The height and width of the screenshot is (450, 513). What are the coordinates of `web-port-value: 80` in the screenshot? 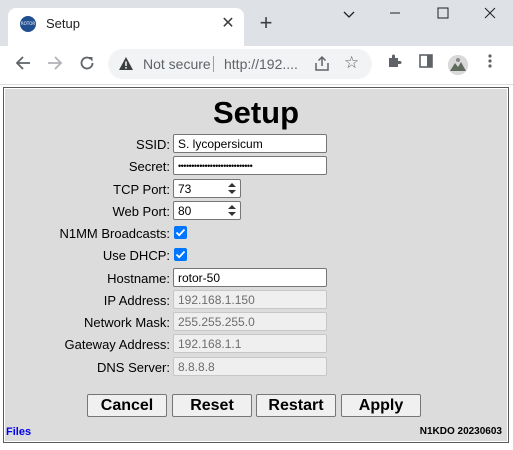 It's located at (185, 211).